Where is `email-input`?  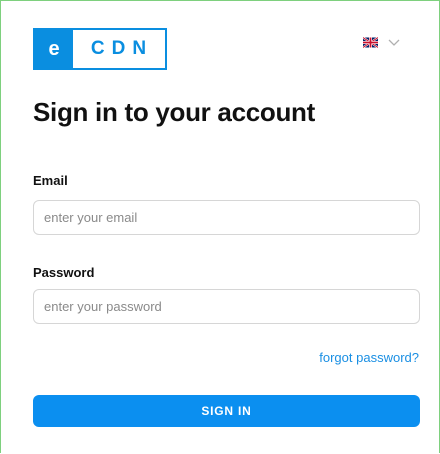 email-input is located at coordinates (226, 217).